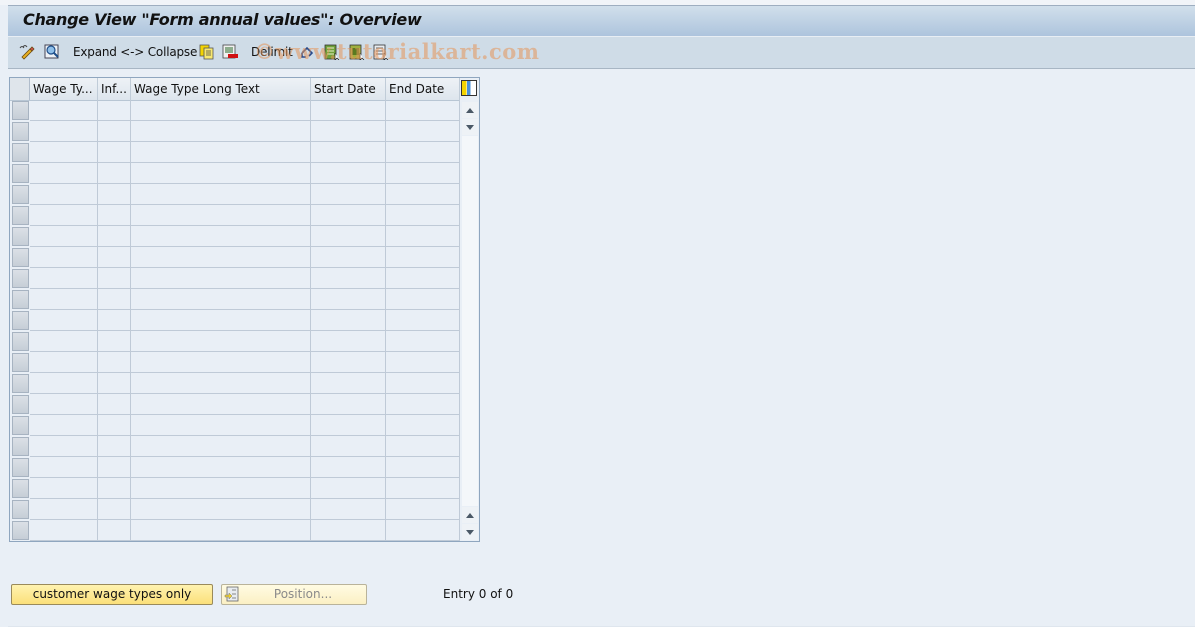 The image size is (1195, 627). What do you see at coordinates (470, 320) in the screenshot?
I see `vertical-scrollbar` at bounding box center [470, 320].